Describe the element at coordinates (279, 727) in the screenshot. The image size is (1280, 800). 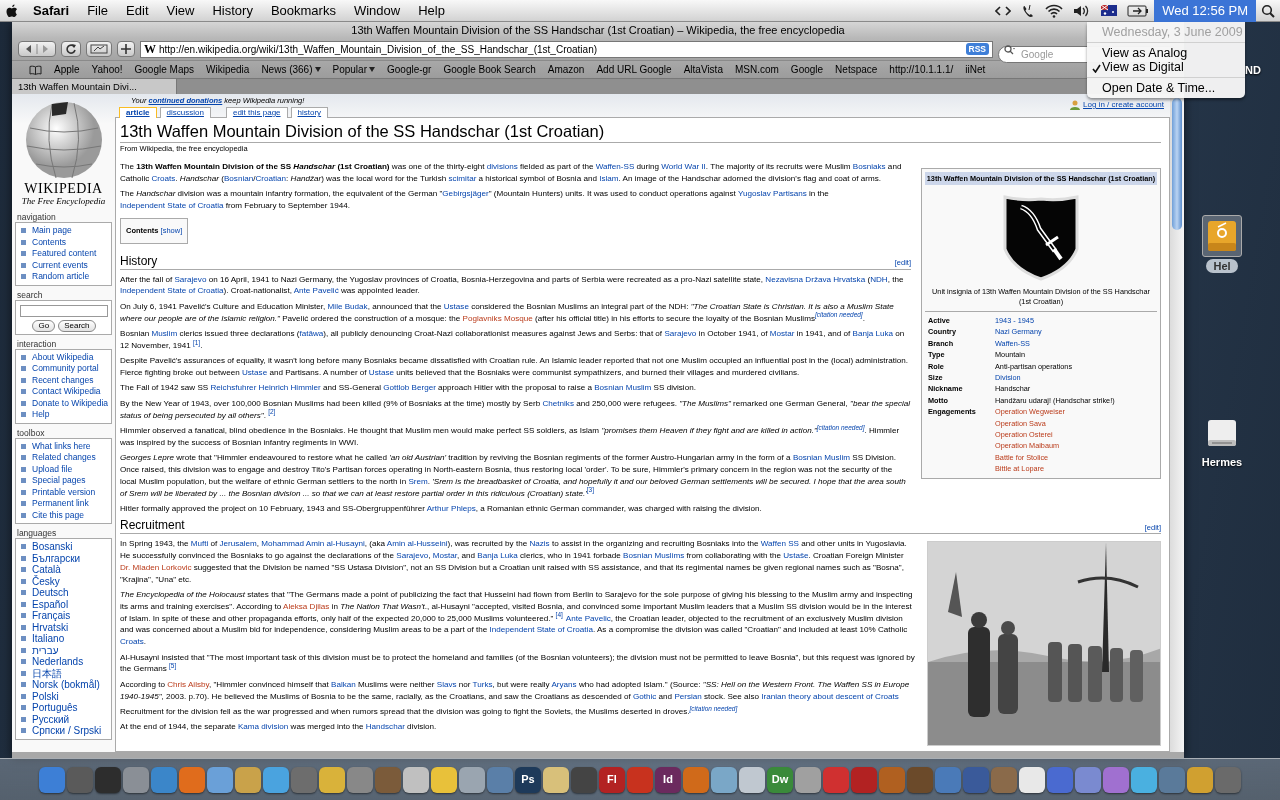
I see `paragraph: At the end of 1944, the separate Kama division was merged into the Handschar division.` at that location.